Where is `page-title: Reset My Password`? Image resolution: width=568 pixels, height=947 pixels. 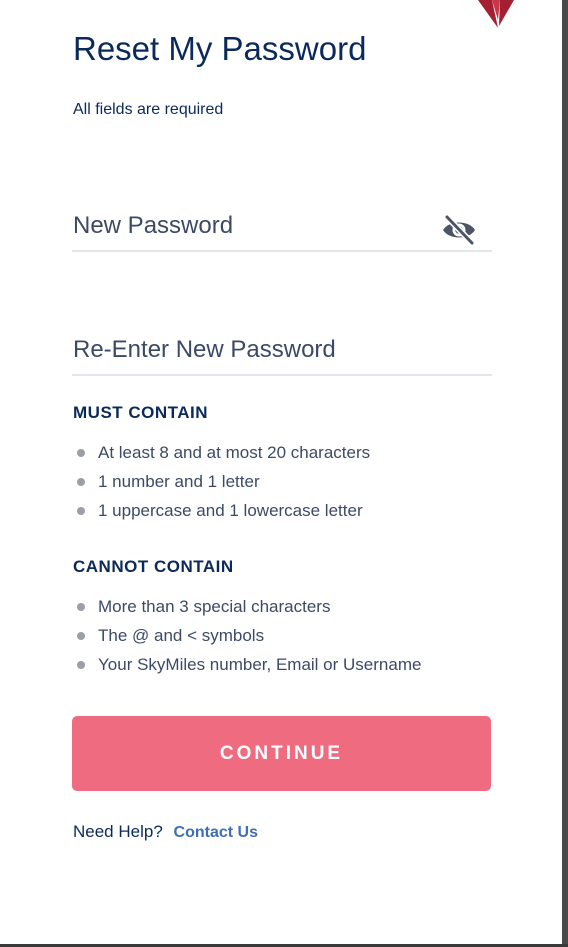 page-title: Reset My Password is located at coordinates (220, 48).